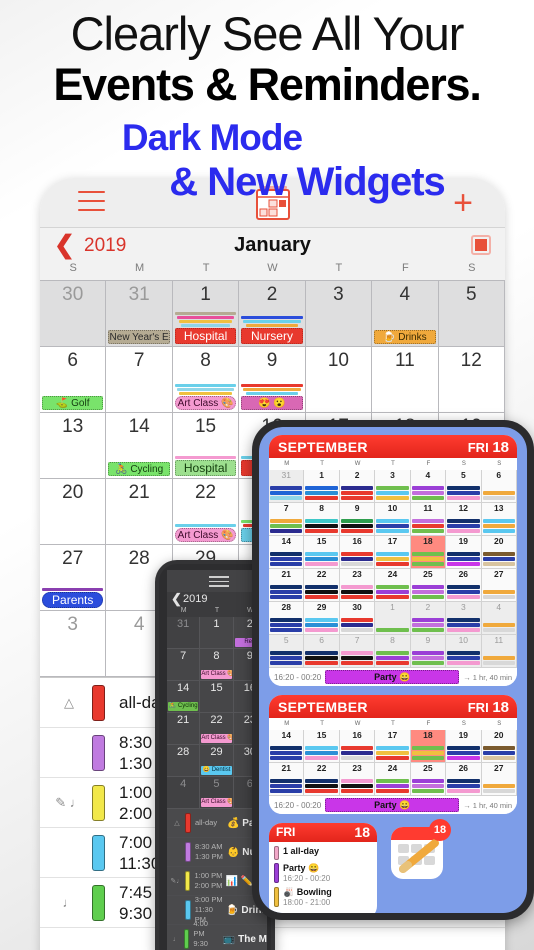  Describe the element at coordinates (139, 314) in the screenshot. I see `calendar-day-cell: 31 New Year's E` at that location.